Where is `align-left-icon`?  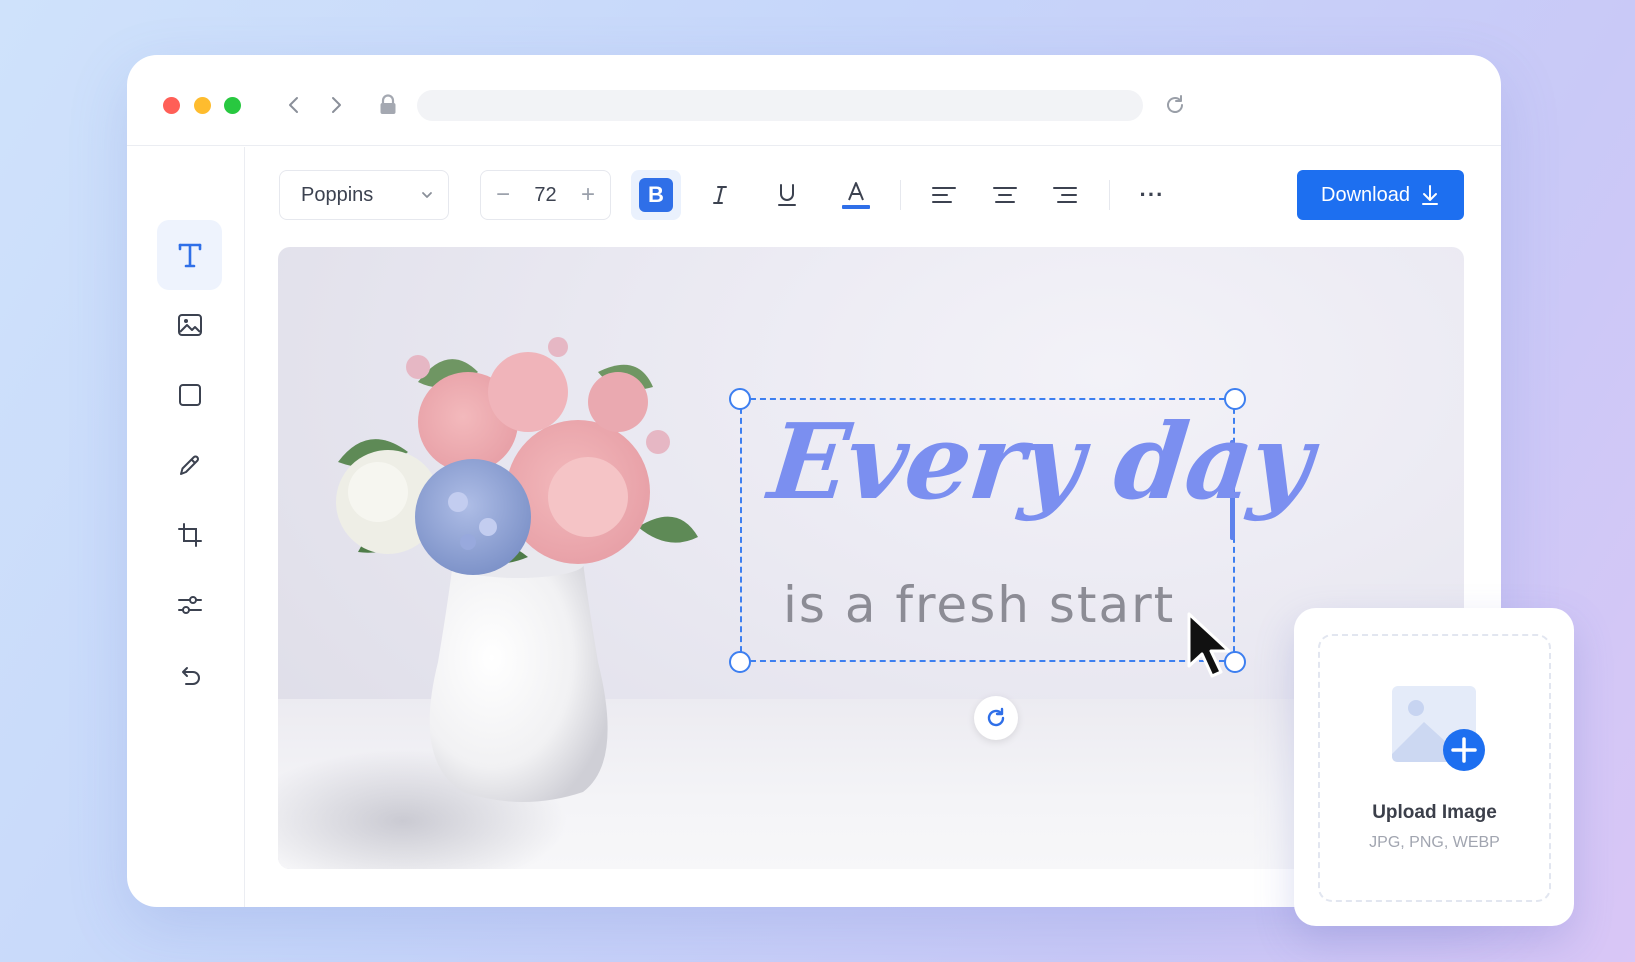 align-left-icon is located at coordinates (944, 195).